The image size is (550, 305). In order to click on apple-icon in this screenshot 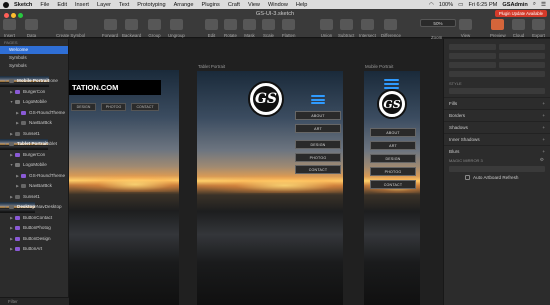, I will do `click(6, 4)`.